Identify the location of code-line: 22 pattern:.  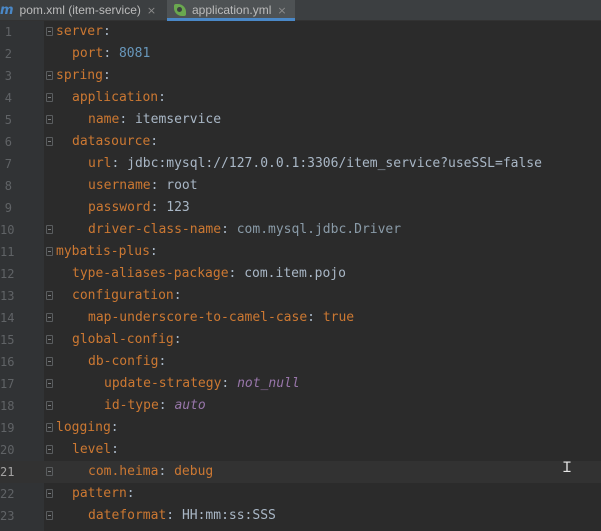
(300, 494).